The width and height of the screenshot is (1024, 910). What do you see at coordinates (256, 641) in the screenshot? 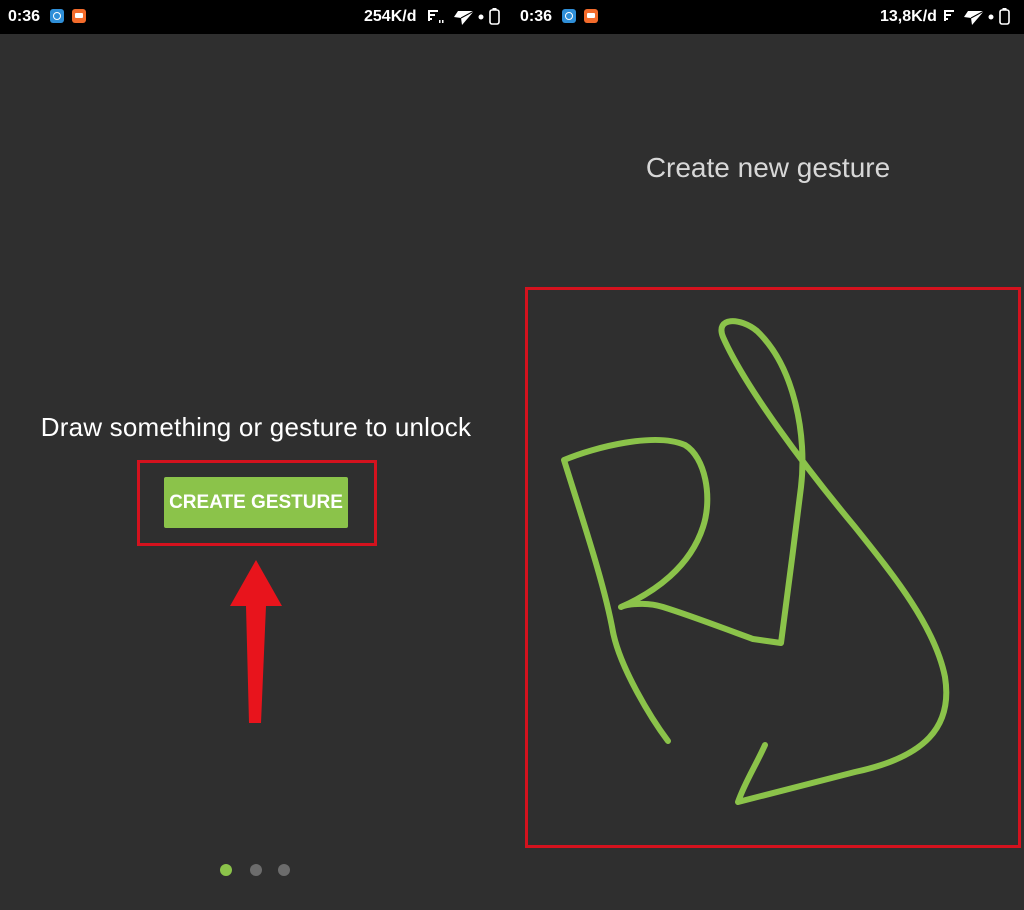
I see `up-arrow-icon` at bounding box center [256, 641].